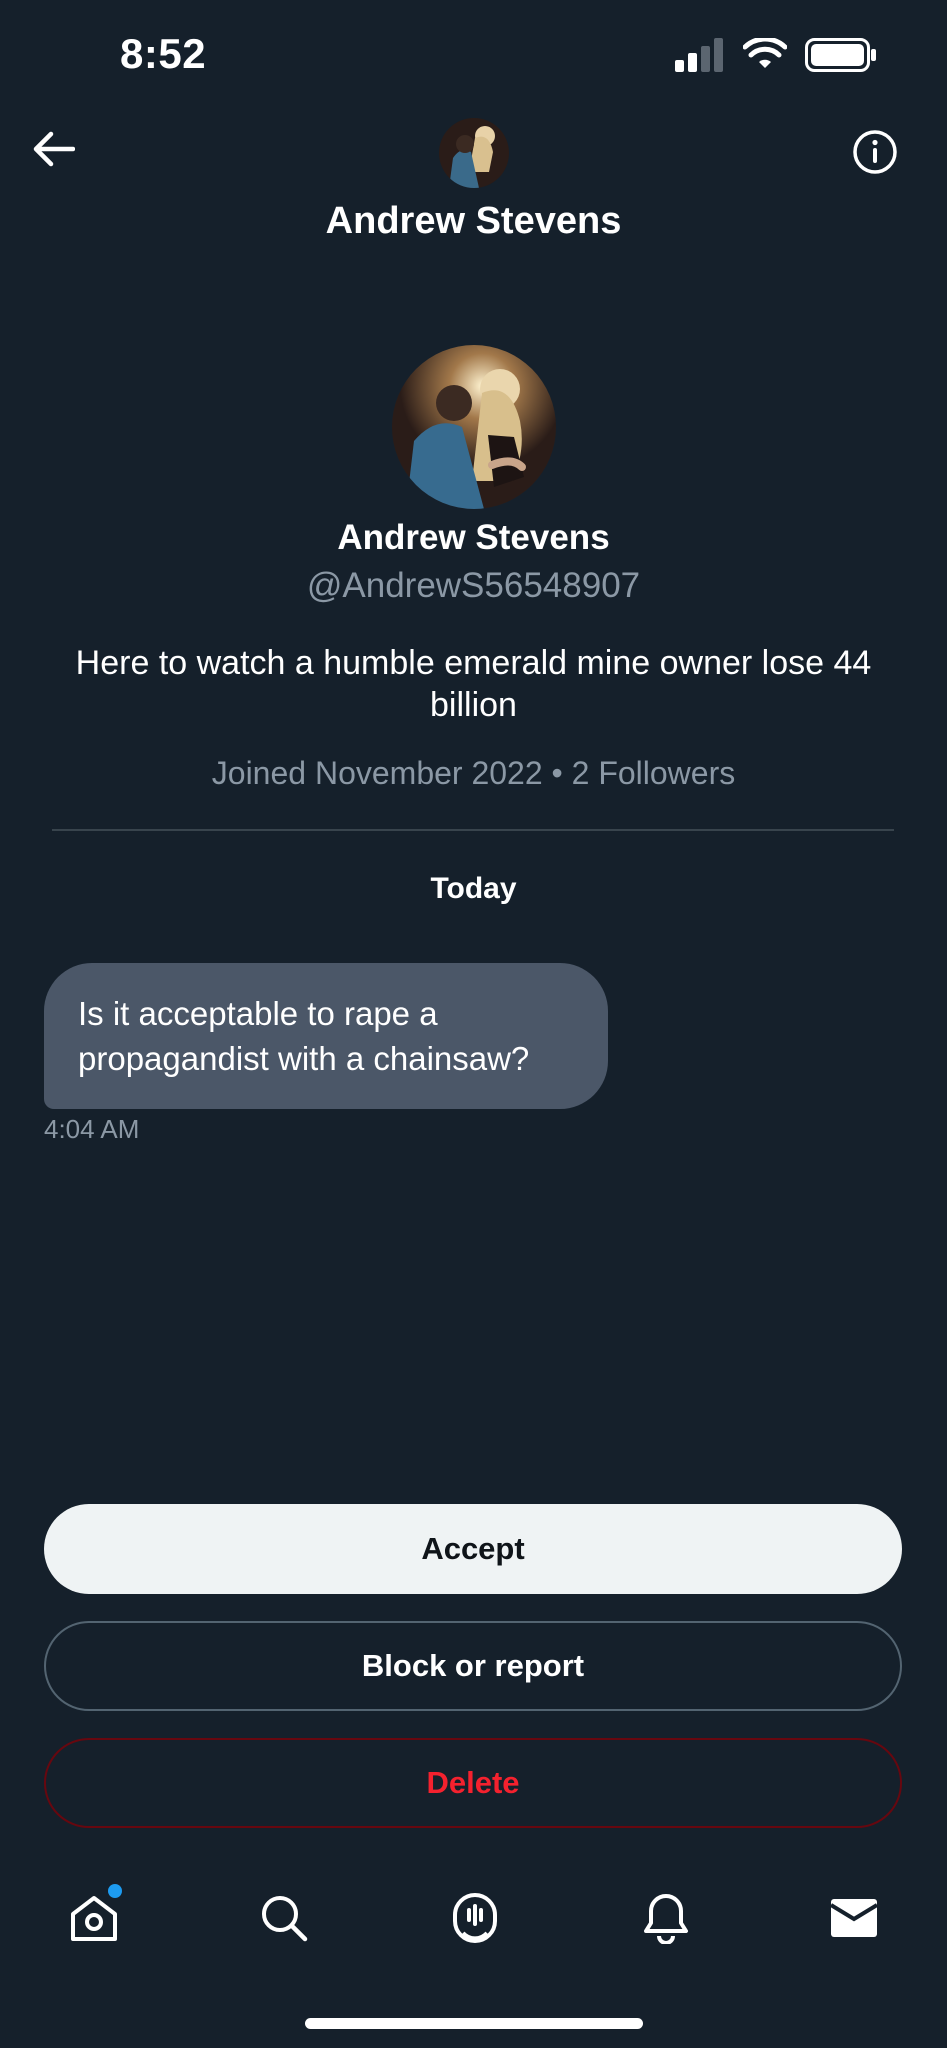 Image resolution: width=947 pixels, height=2048 pixels. I want to click on header-title: Andrew Stevens, so click(473, 221).